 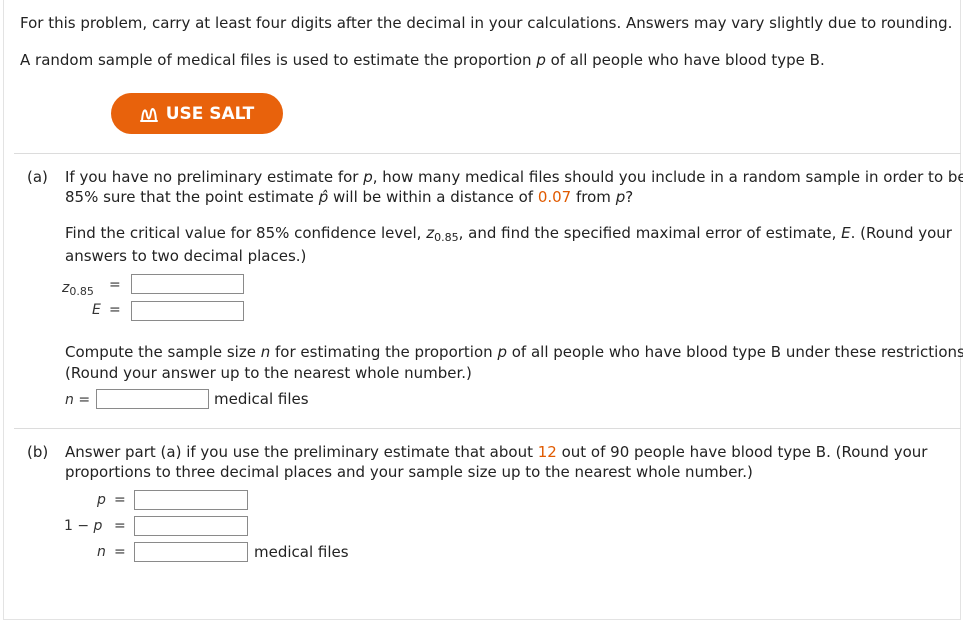 I want to click on one-minus-p-label: 1 − p, so click(x=83, y=526).